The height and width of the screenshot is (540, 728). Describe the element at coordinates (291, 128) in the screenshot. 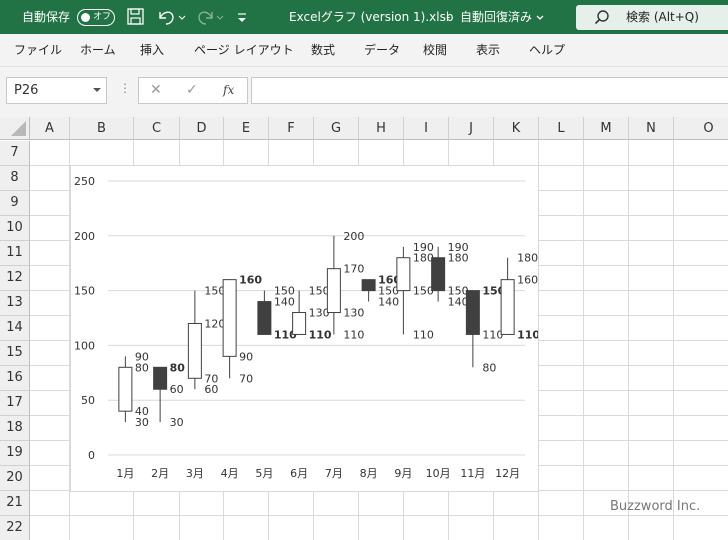

I see `column-header-f: F` at that location.